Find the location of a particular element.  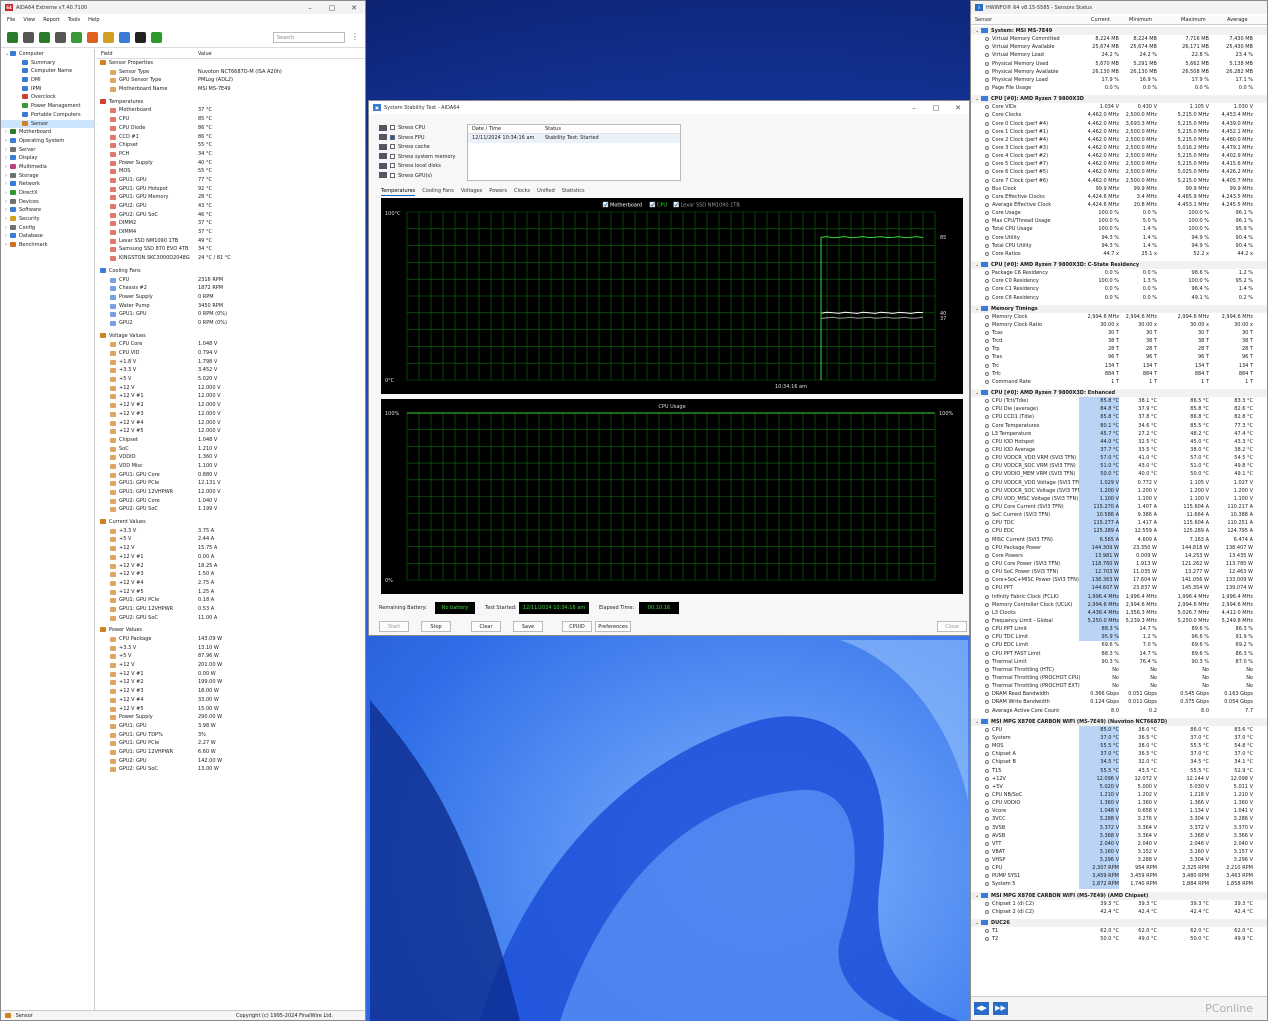

sensor-row: GPU1: GPU PCIe 2.27 W is located at coordinates (231, 743).